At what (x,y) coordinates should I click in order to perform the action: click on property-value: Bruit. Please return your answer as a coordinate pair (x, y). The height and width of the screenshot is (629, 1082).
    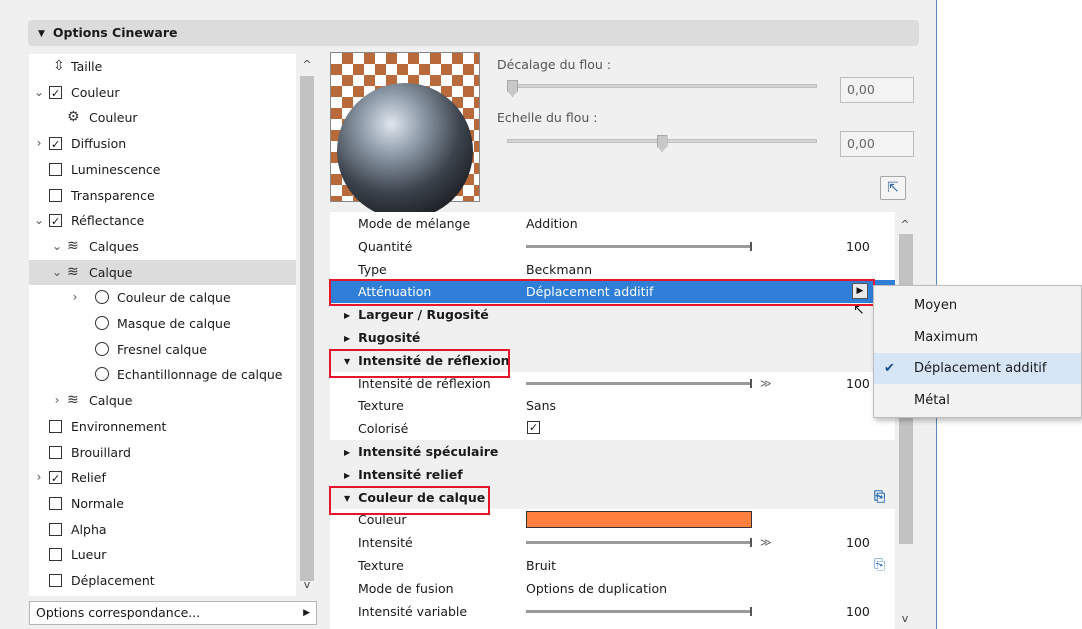
    Looking at the image, I should click on (541, 565).